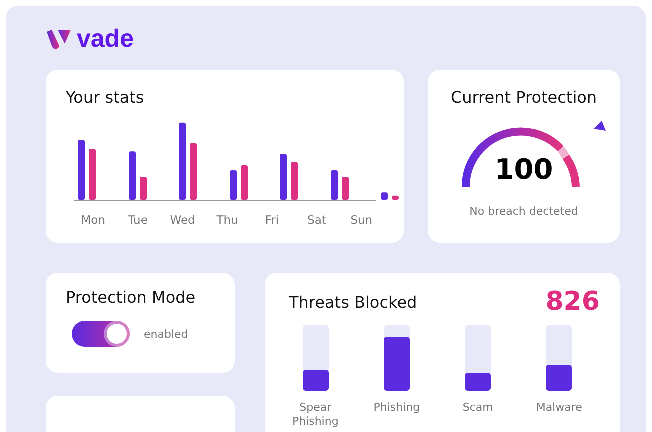 The image size is (652, 432). I want to click on day-label: Sun, so click(362, 220).